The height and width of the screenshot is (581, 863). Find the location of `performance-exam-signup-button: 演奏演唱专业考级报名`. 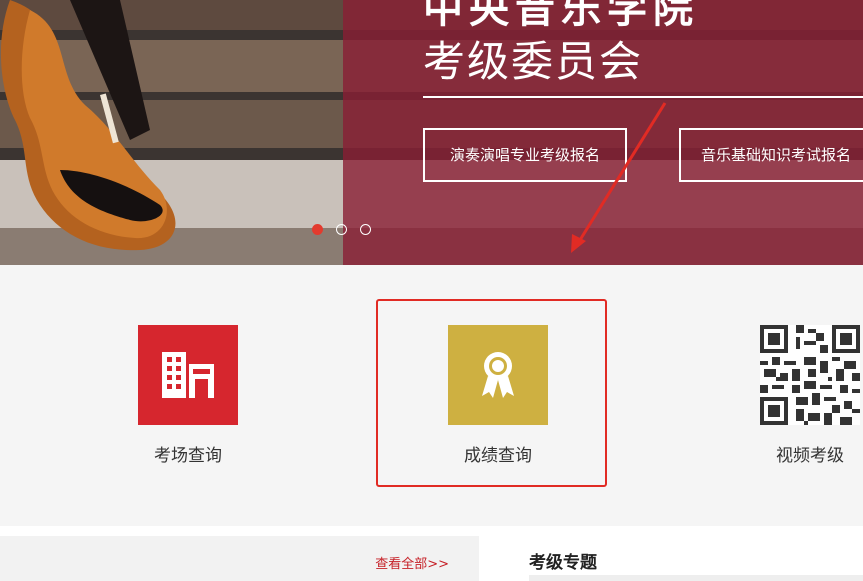

performance-exam-signup-button: 演奏演唱专业考级报名 is located at coordinates (525, 155).